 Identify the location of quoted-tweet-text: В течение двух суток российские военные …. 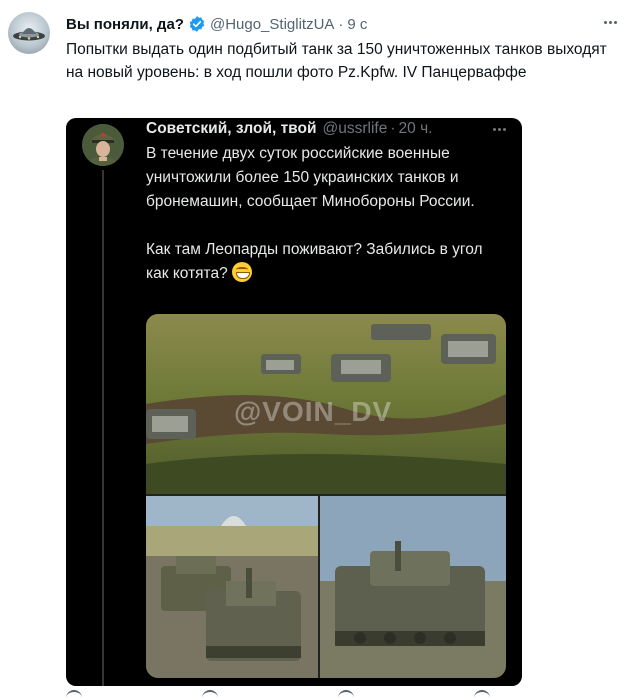
(326, 214).